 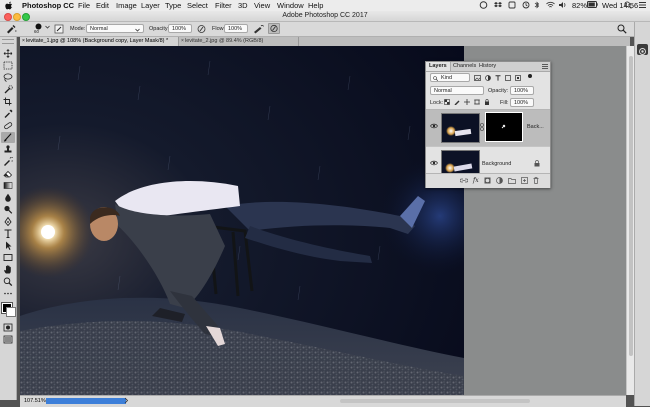 I want to click on hand-tool-icon, so click(x=8, y=269).